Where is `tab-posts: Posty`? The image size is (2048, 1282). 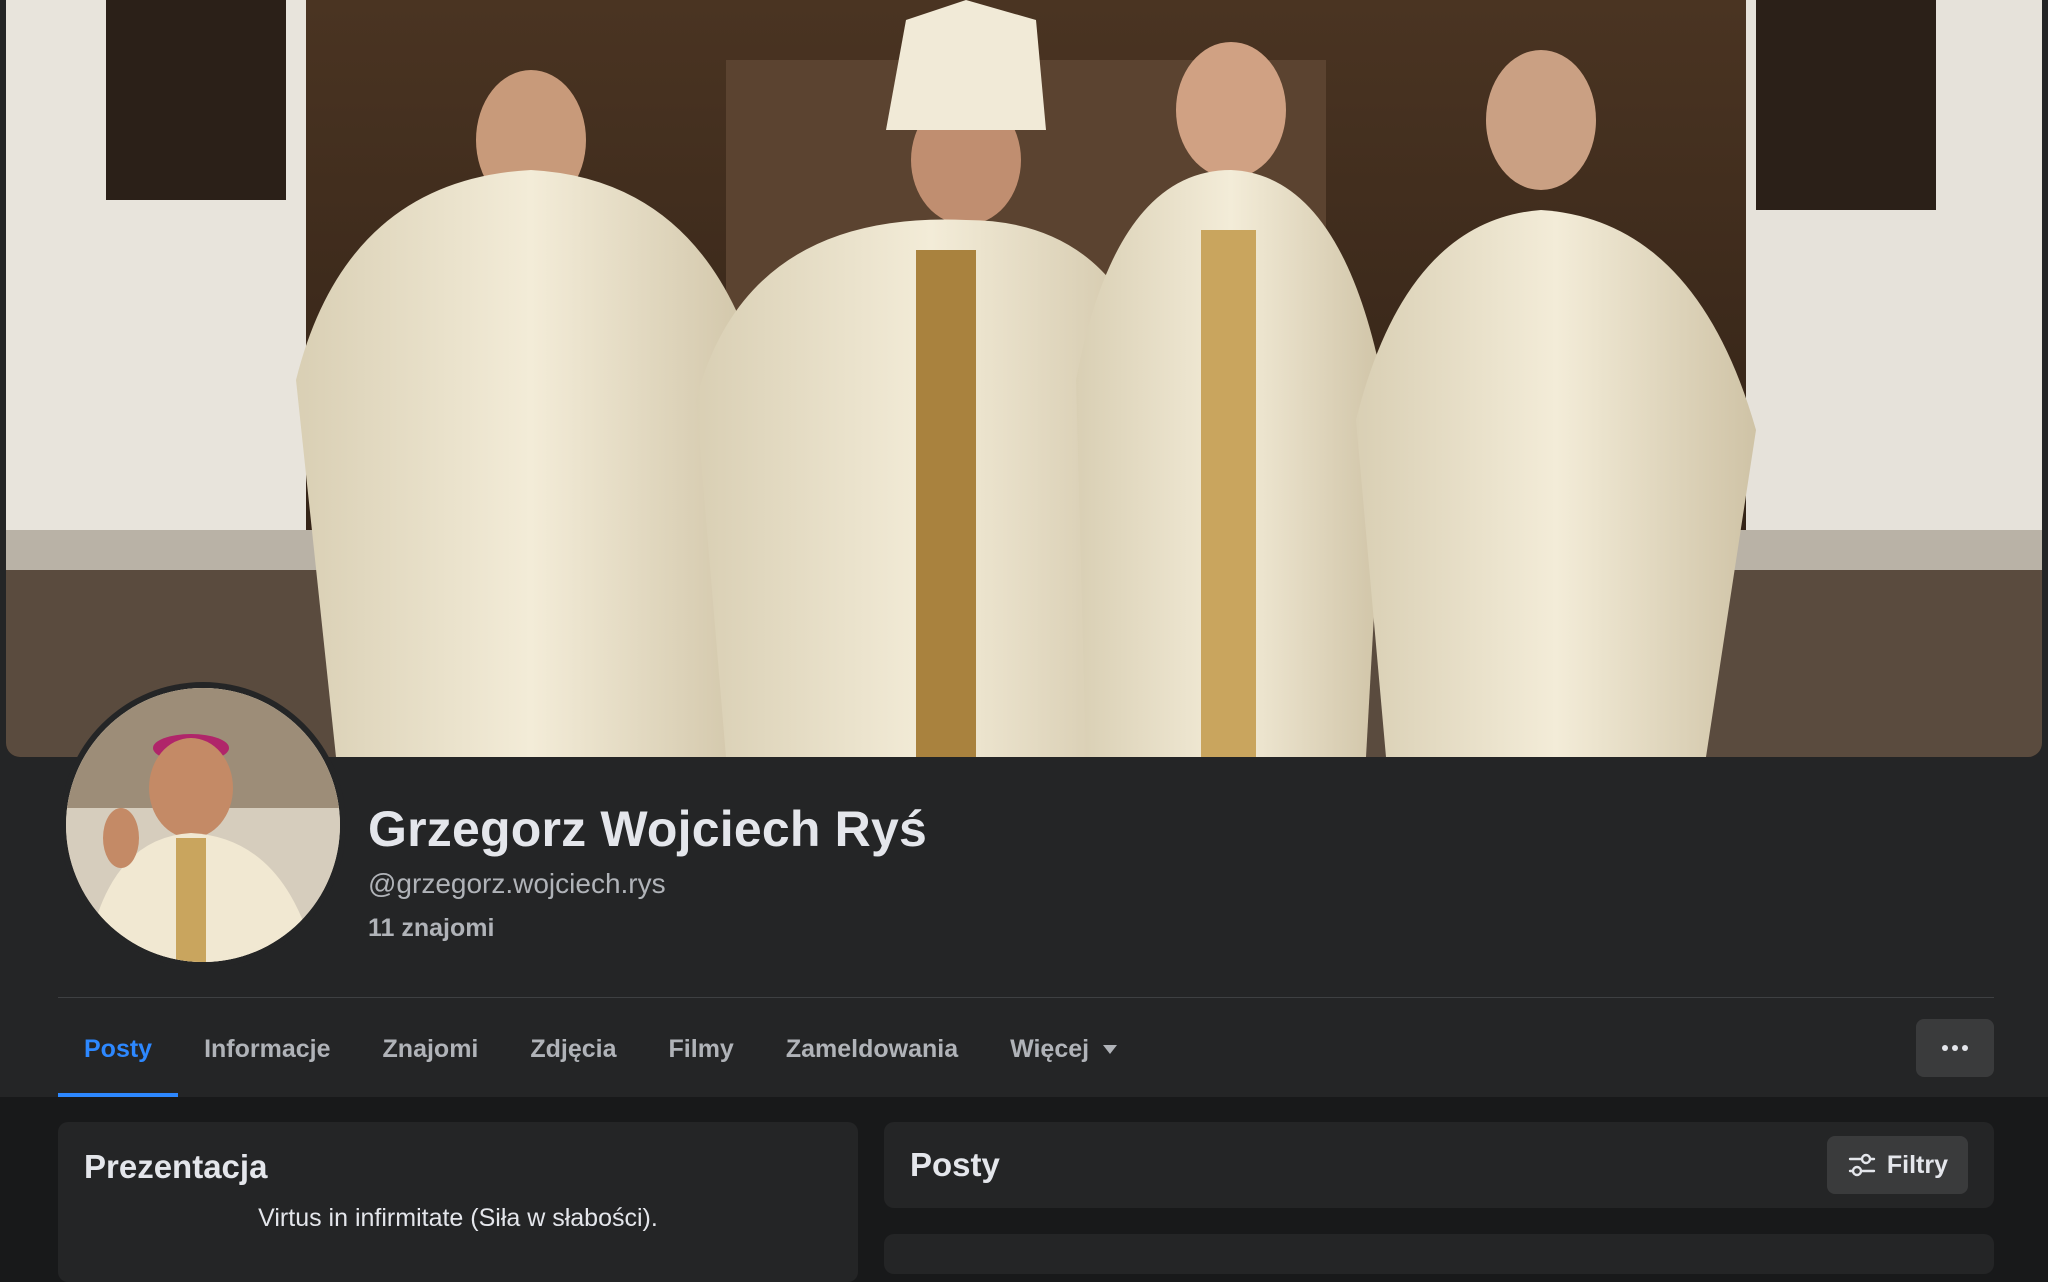
tab-posts: Posty is located at coordinates (118, 1051).